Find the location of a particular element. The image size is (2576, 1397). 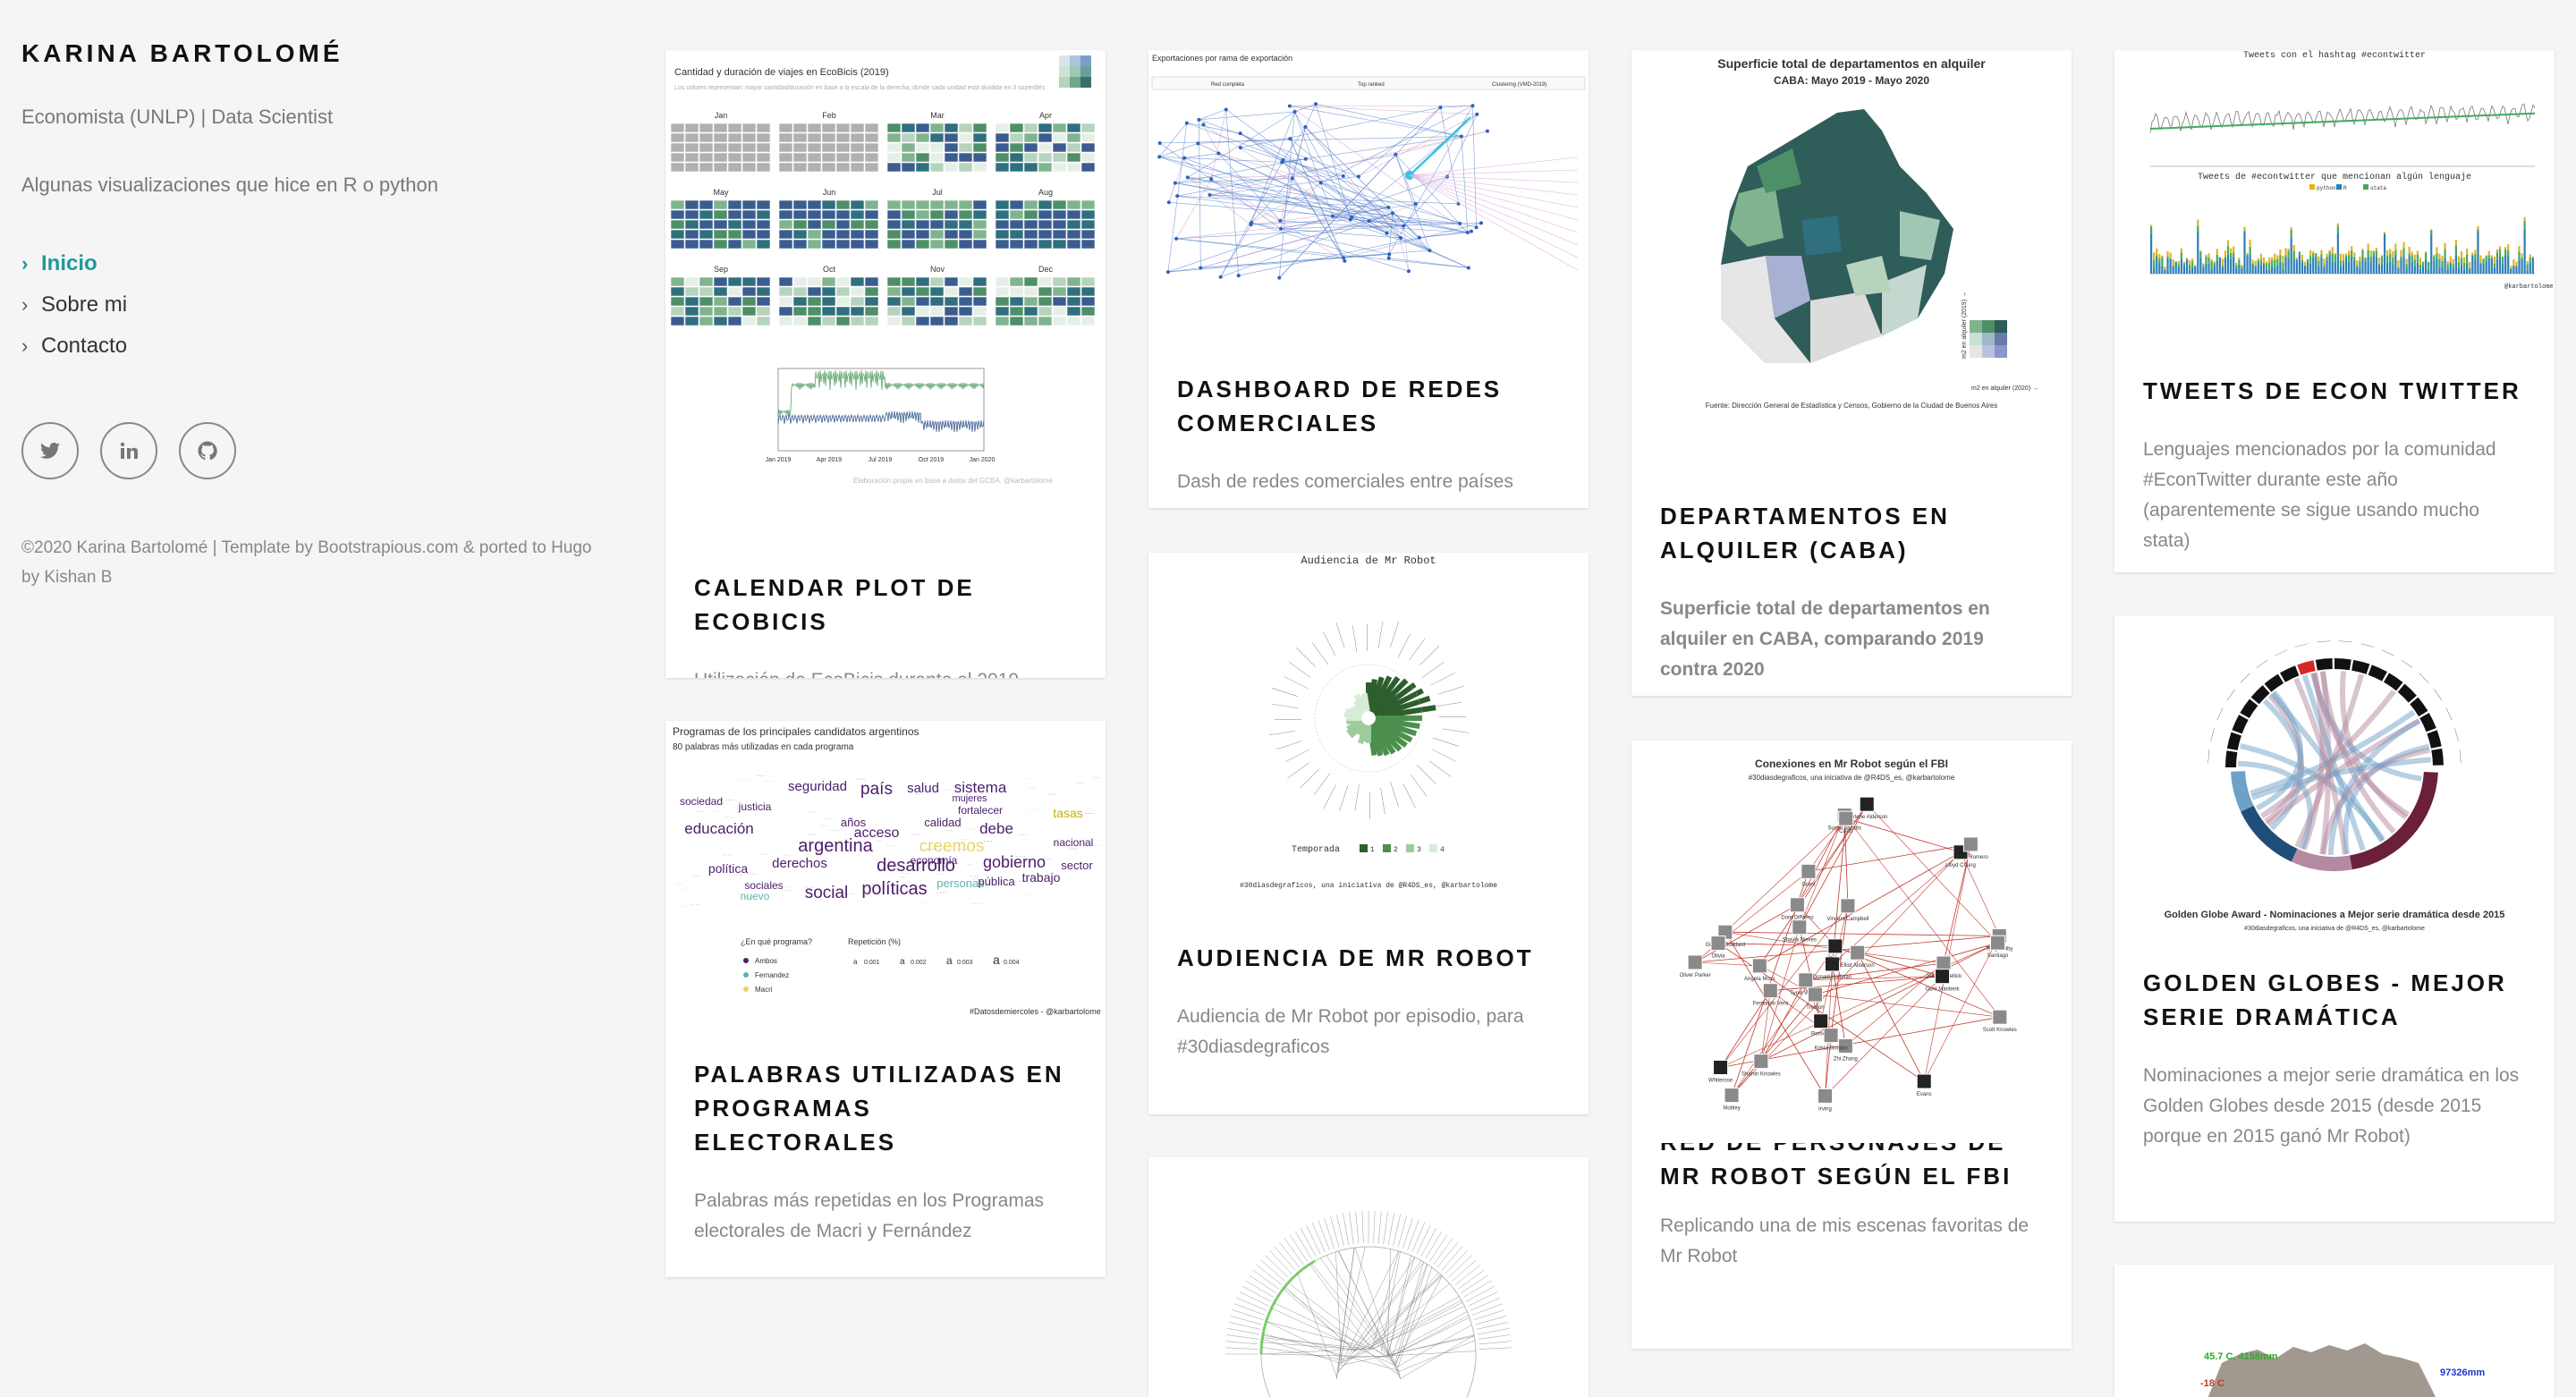

site-title: KARINA BARTOLOMÉ is located at coordinates (307, 53).